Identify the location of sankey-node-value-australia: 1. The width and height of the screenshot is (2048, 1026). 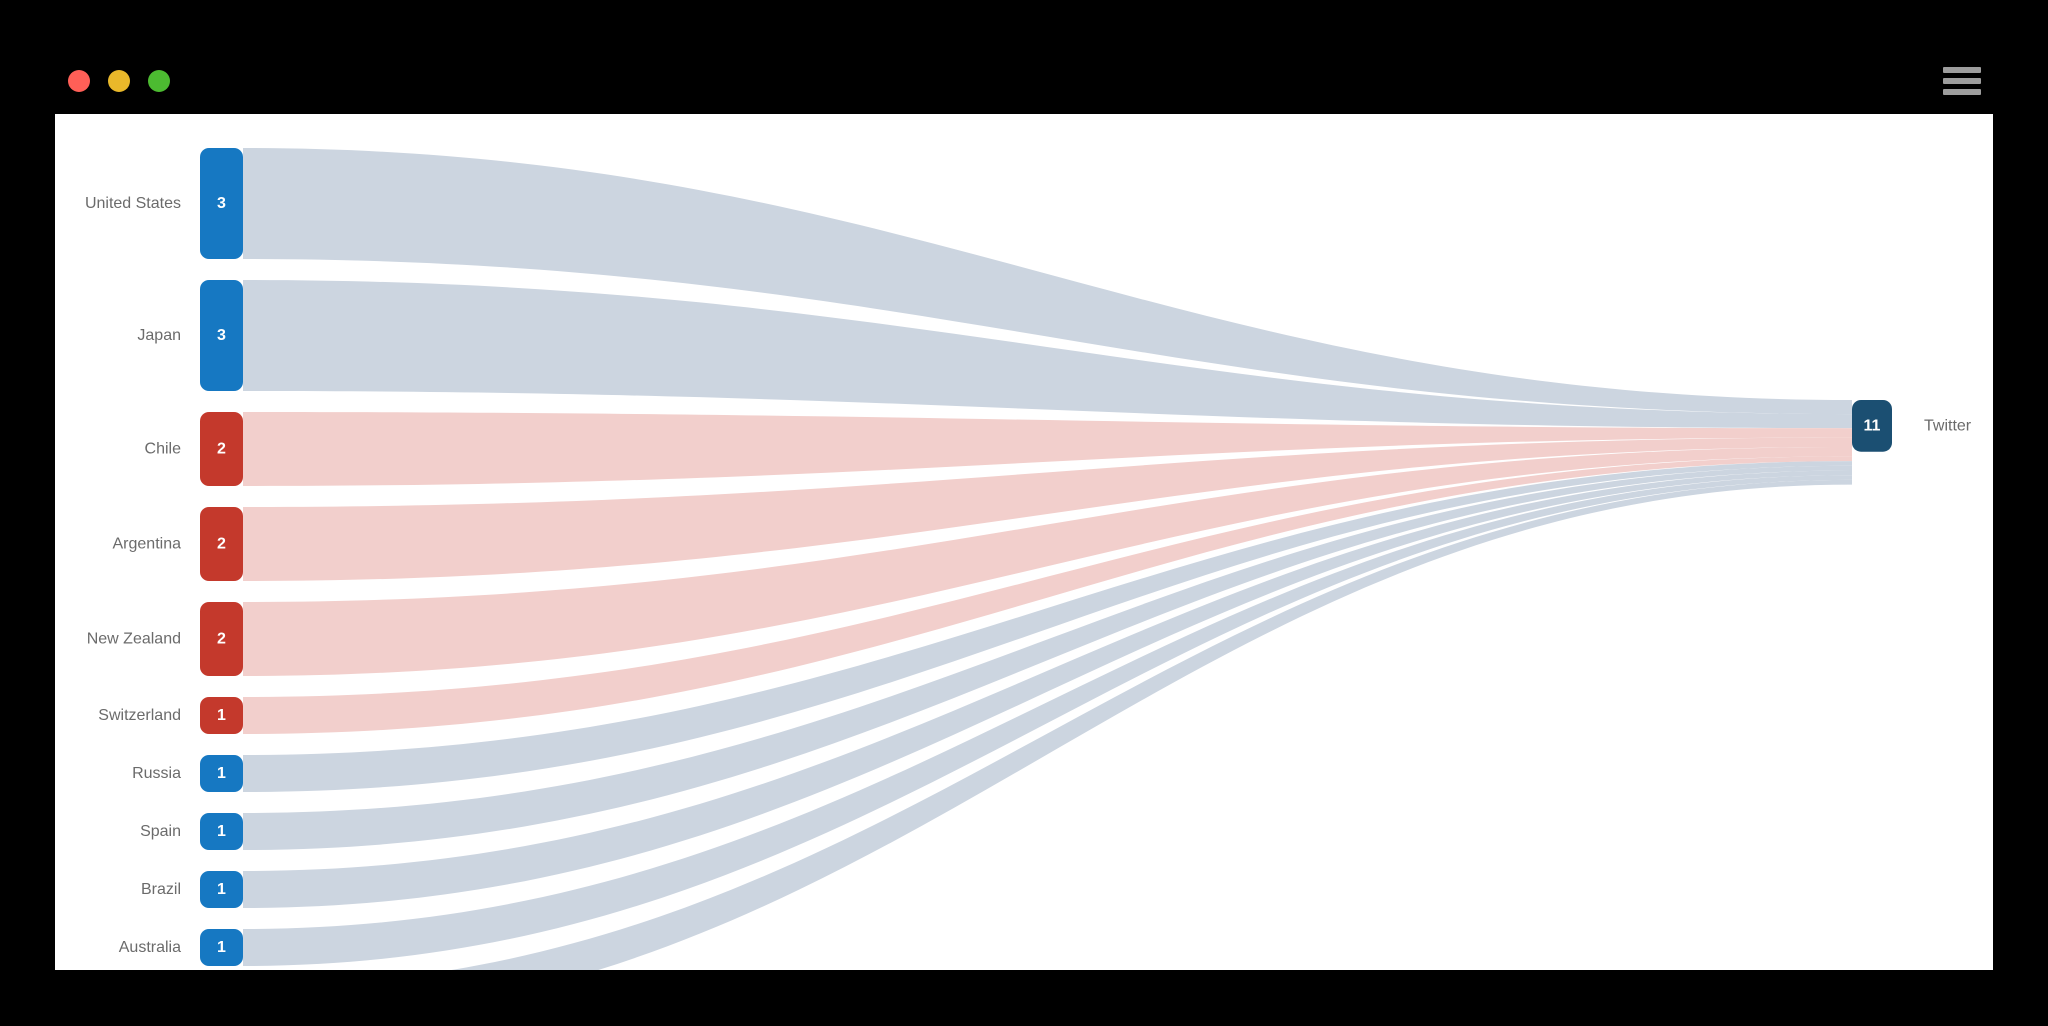
(221, 947).